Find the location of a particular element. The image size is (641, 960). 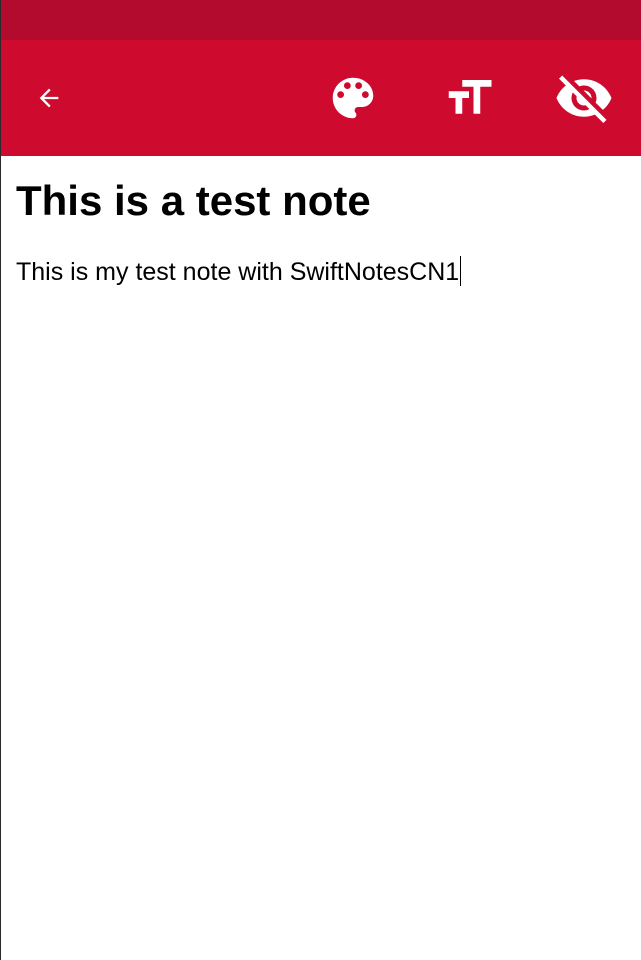

back-button is located at coordinates (49, 98).